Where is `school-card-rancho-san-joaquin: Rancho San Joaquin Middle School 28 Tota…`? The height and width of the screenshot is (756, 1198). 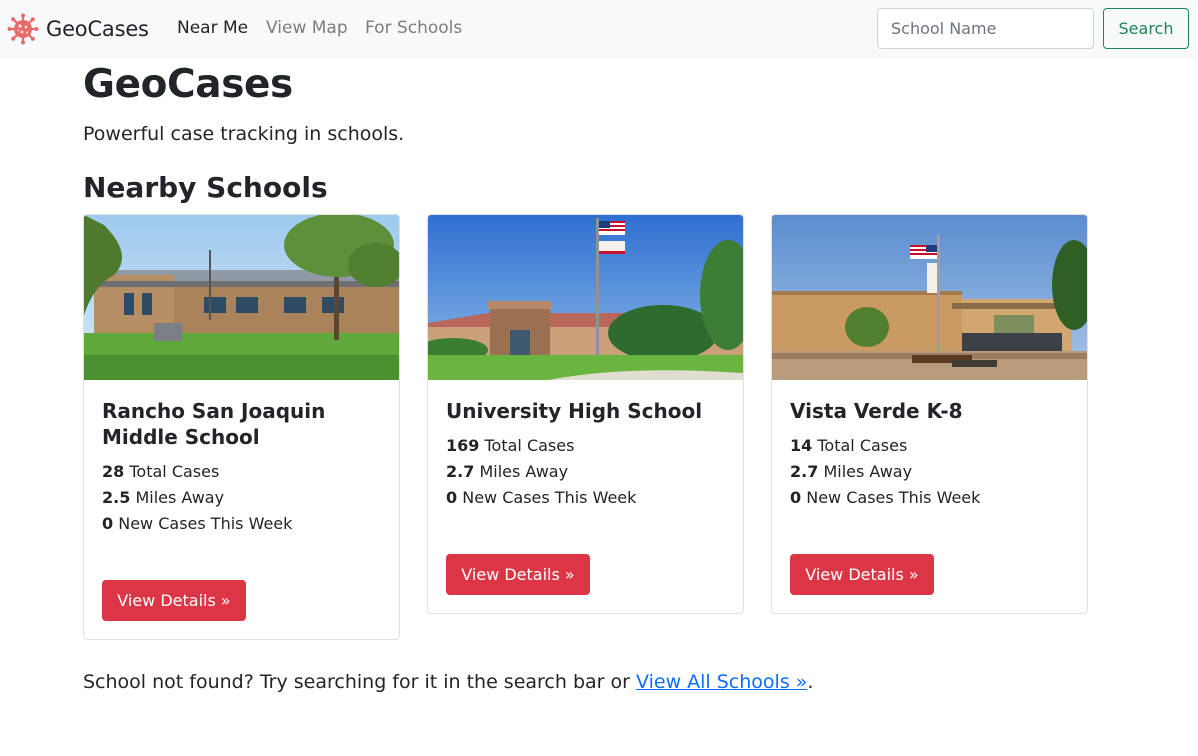 school-card-rancho-san-joaquin: Rancho San Joaquin Middle School 28 Tota… is located at coordinates (241, 427).